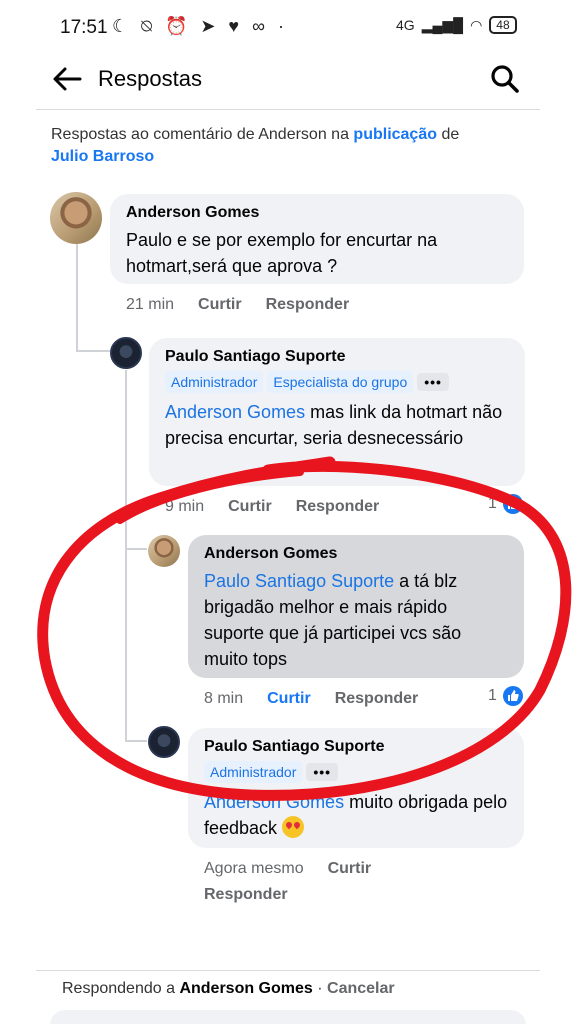  Describe the element at coordinates (505, 79) in the screenshot. I see `search-icon` at that location.